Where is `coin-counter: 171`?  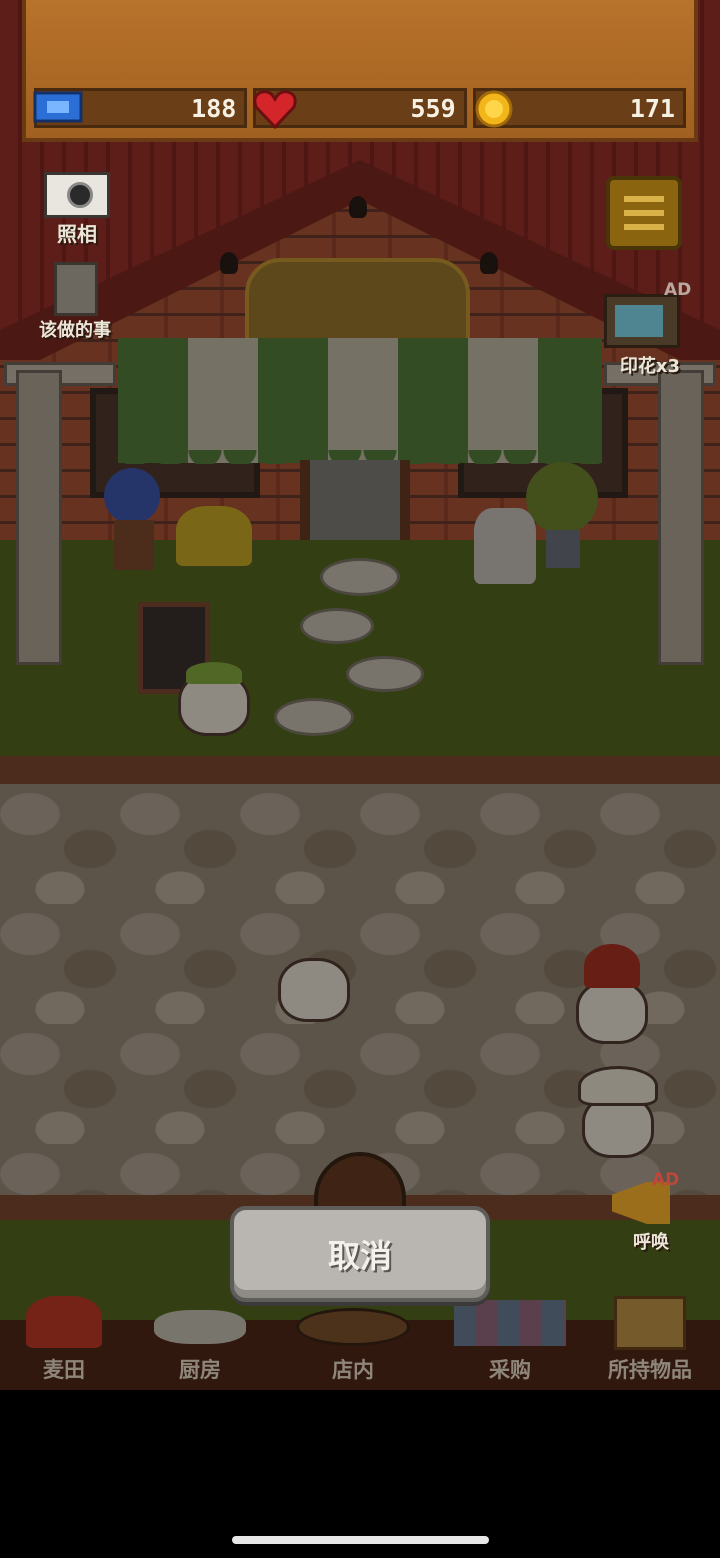 coin-counter: 171 is located at coordinates (579, 108).